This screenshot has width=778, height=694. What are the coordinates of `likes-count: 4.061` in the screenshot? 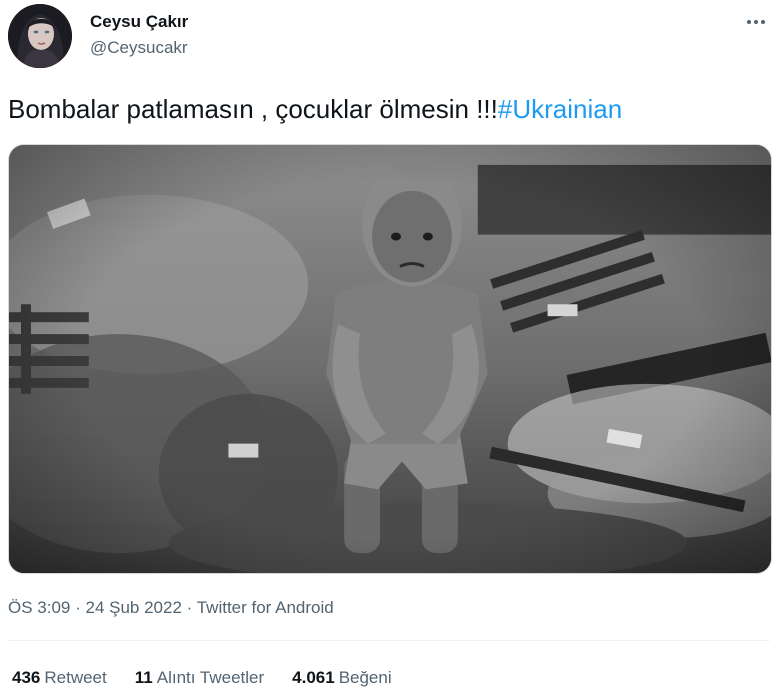 It's located at (313, 677).